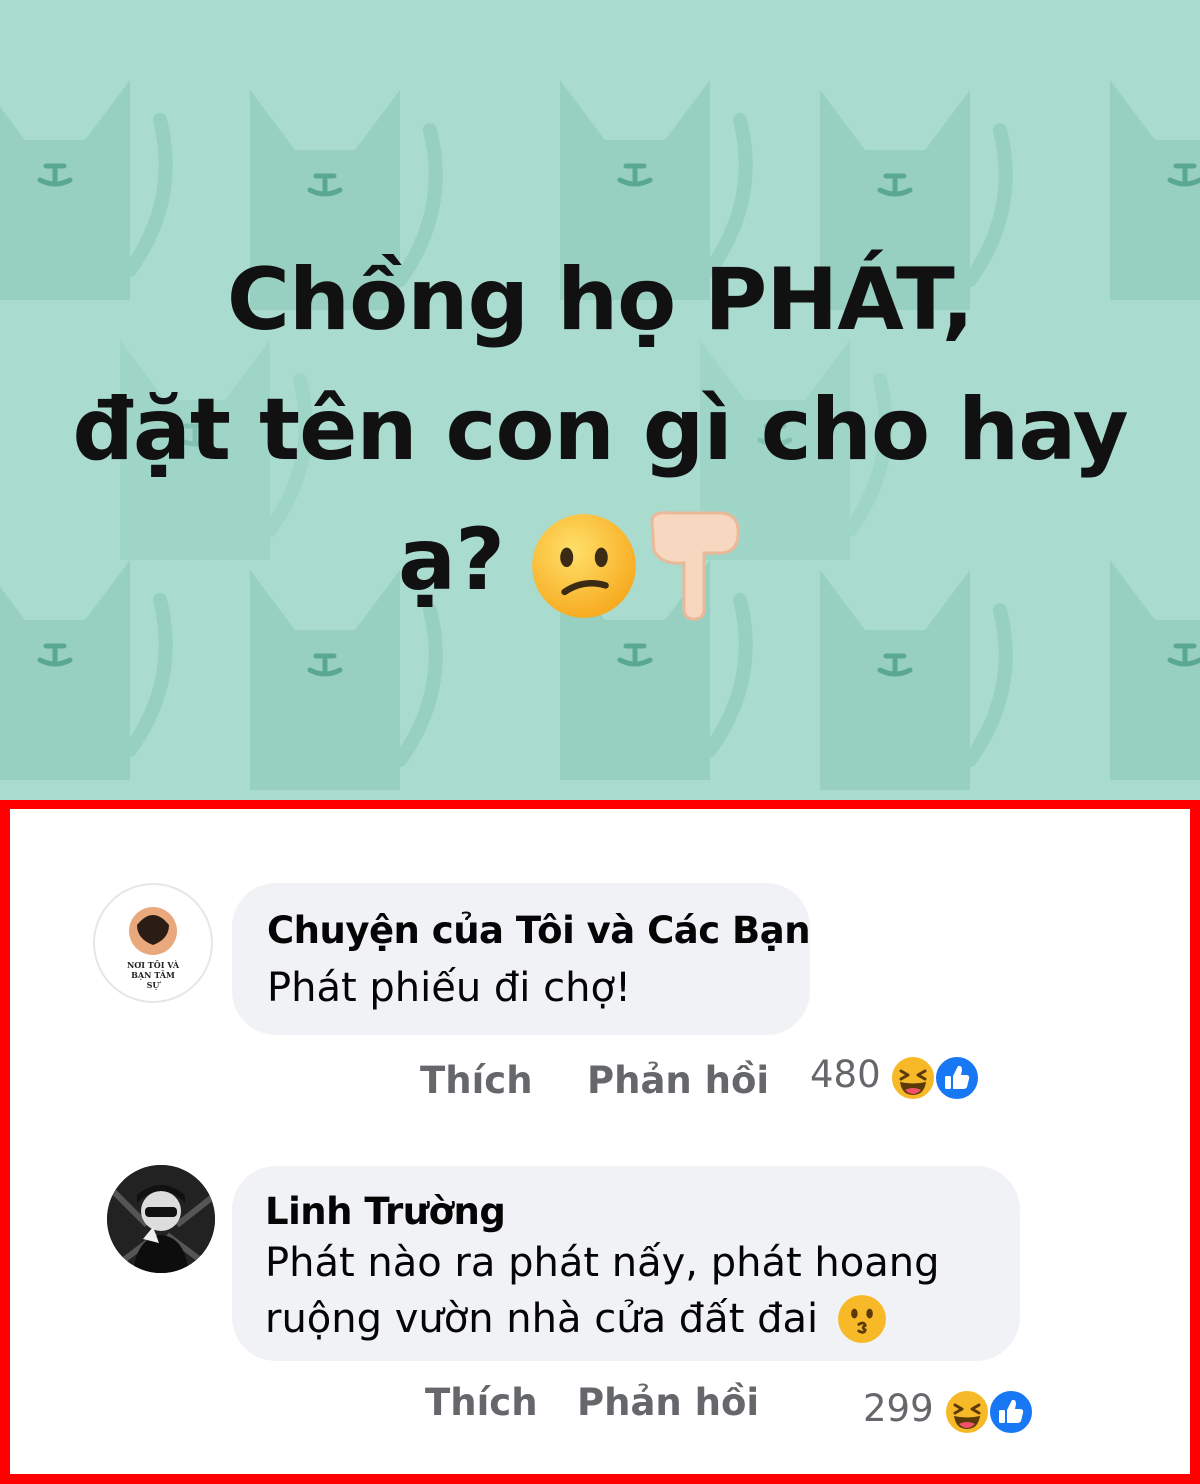 Image resolution: width=1200 pixels, height=1484 pixels. I want to click on post-line-1: Chồng họ PHÁT,, so click(600, 300).